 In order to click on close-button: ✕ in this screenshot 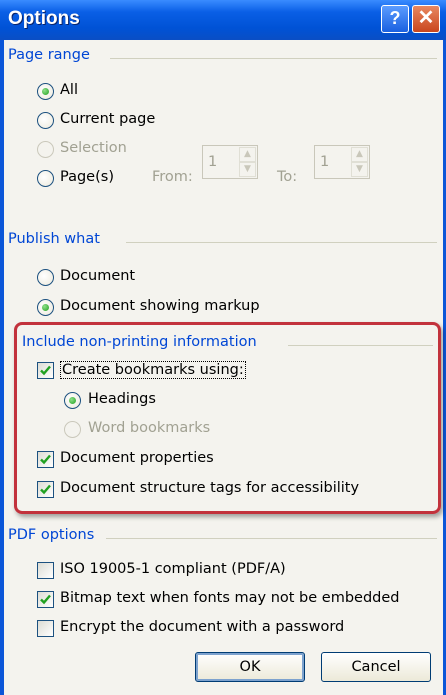, I will do `click(426, 19)`.